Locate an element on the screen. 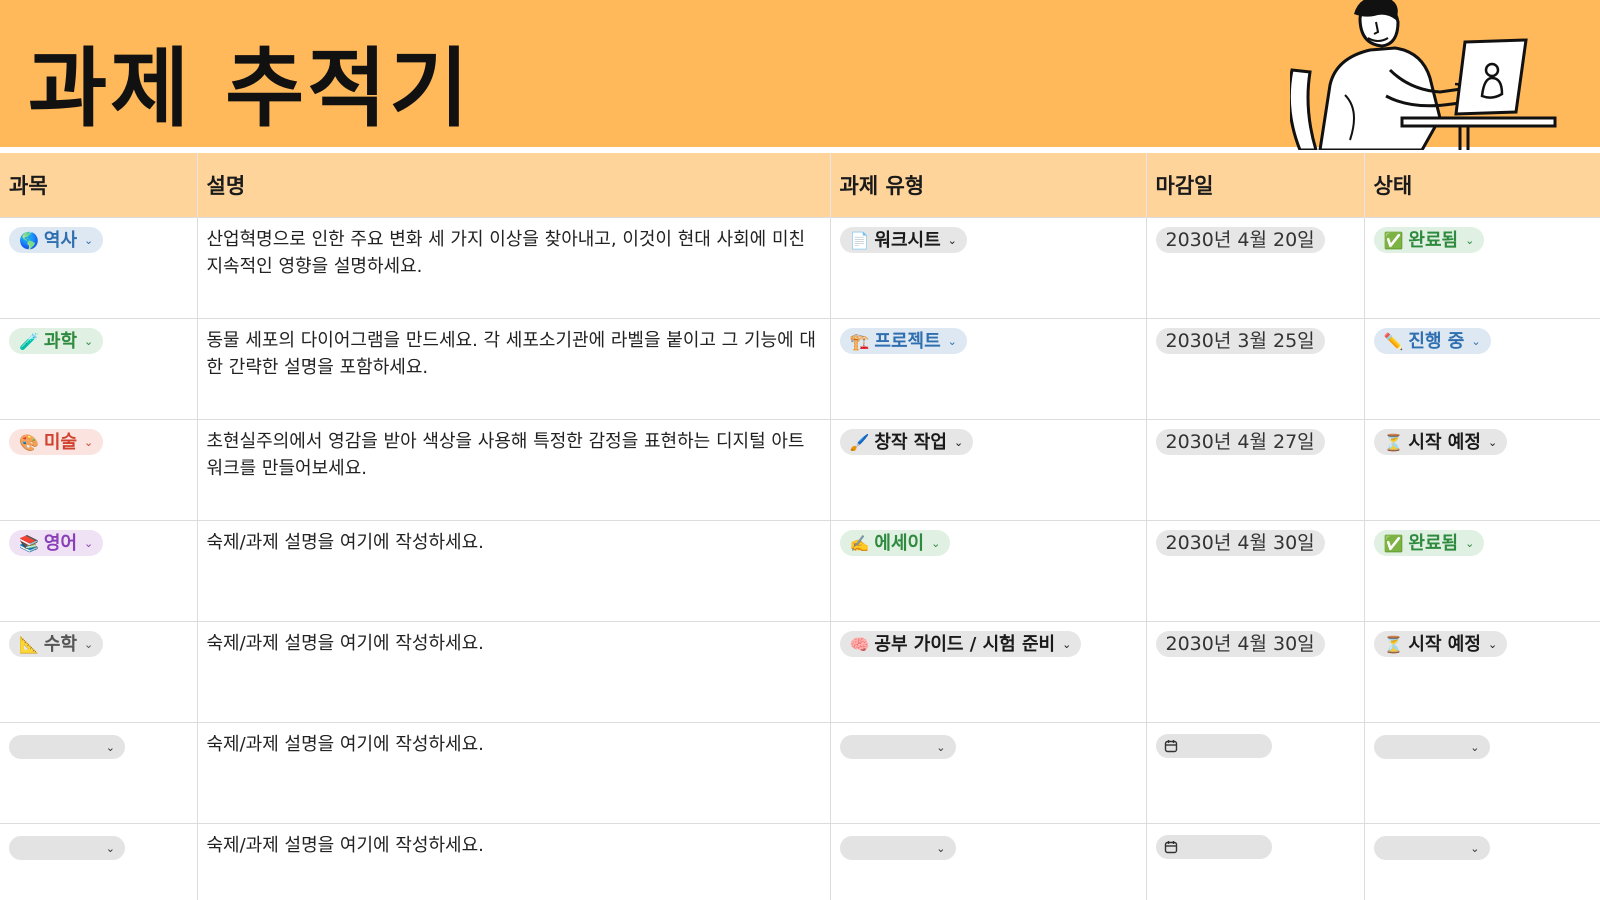 The image size is (1600, 900). subject-cell: 🧪 과학 ⌄ is located at coordinates (99, 368).